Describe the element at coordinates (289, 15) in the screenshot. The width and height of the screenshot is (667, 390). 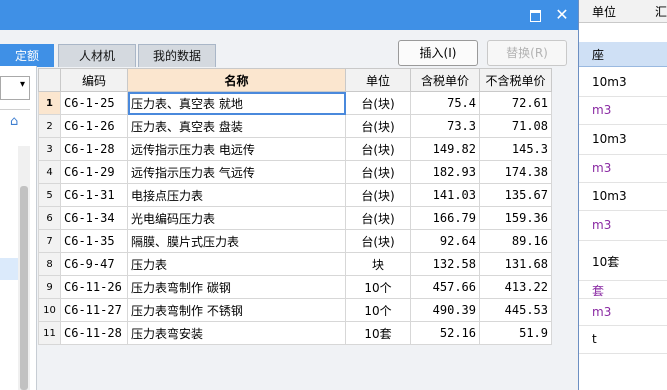
I see `dialog-titlebar: ✕` at that location.